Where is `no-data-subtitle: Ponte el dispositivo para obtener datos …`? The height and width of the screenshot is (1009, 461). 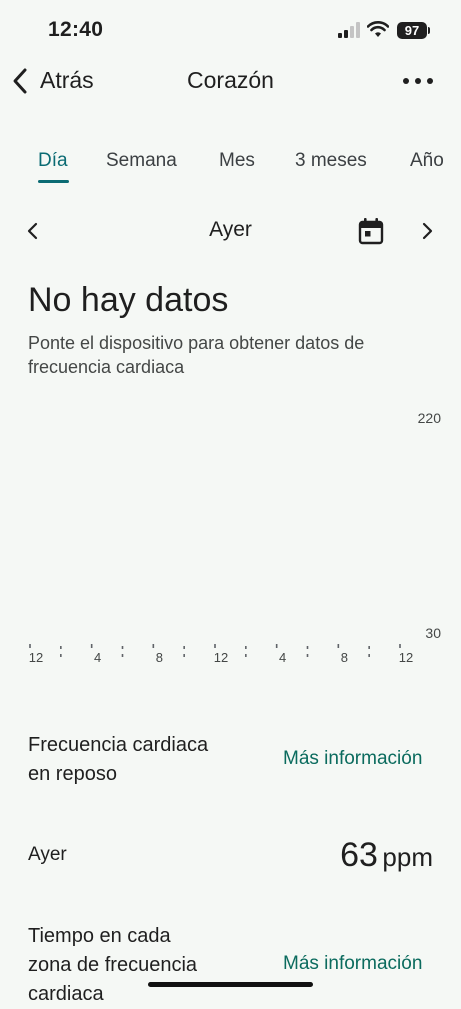 no-data-subtitle: Ponte el dispositivo para obtener datos … is located at coordinates (196, 355).